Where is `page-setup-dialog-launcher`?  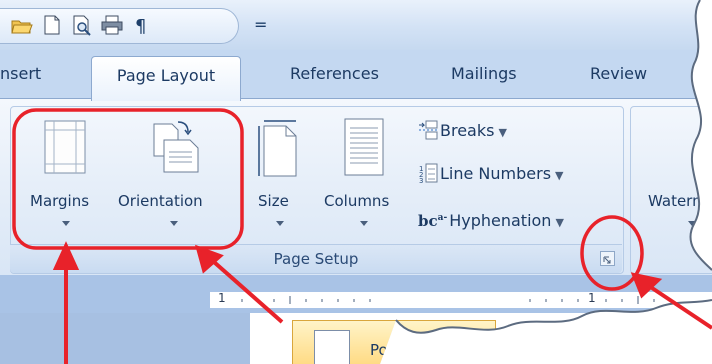 page-setup-dialog-launcher is located at coordinates (607, 258).